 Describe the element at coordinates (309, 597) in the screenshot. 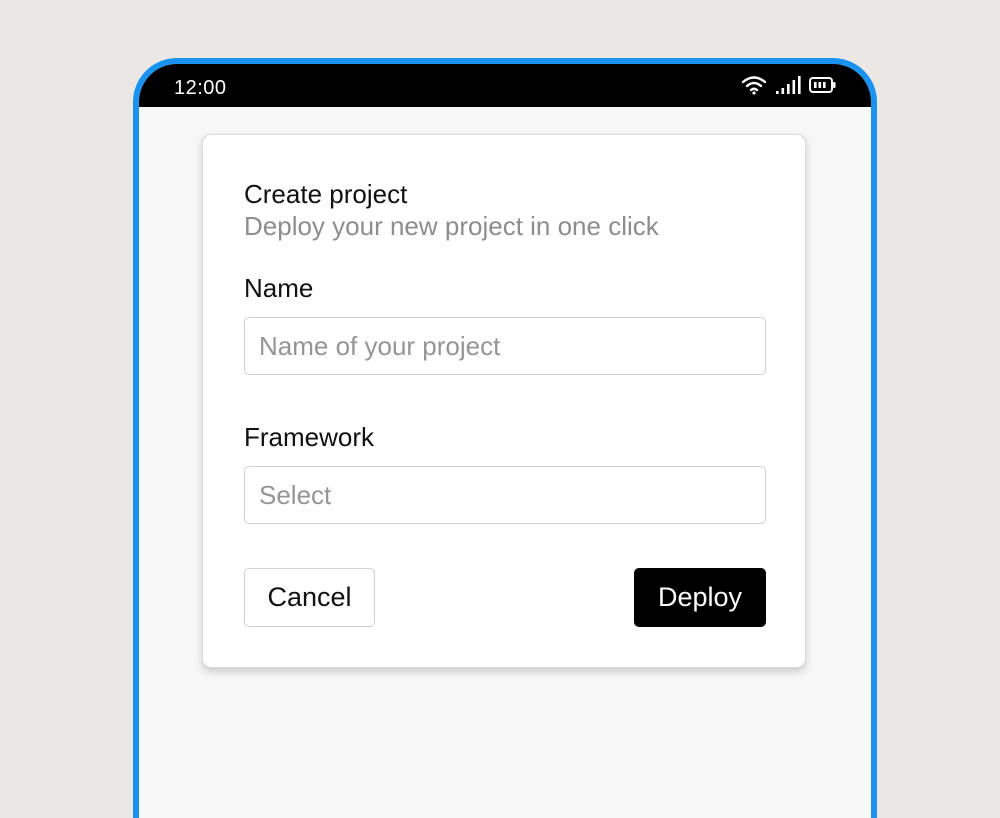

I see `cancel-button: Cancel` at that location.